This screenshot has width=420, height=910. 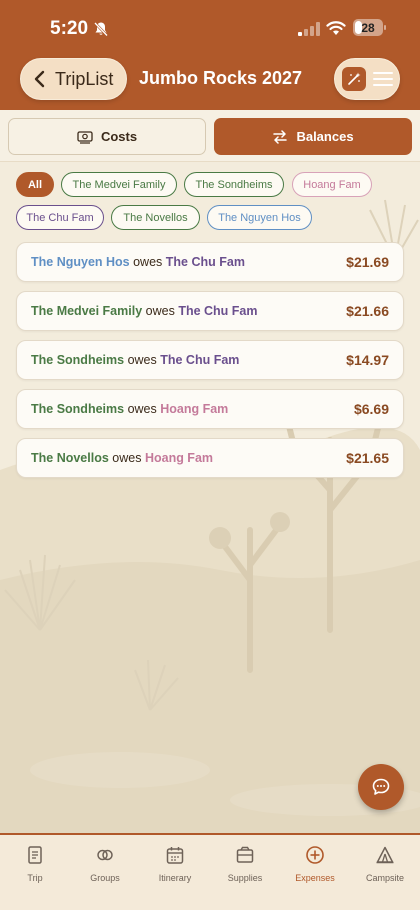 What do you see at coordinates (85, 137) in the screenshot?
I see `money-icon` at bounding box center [85, 137].